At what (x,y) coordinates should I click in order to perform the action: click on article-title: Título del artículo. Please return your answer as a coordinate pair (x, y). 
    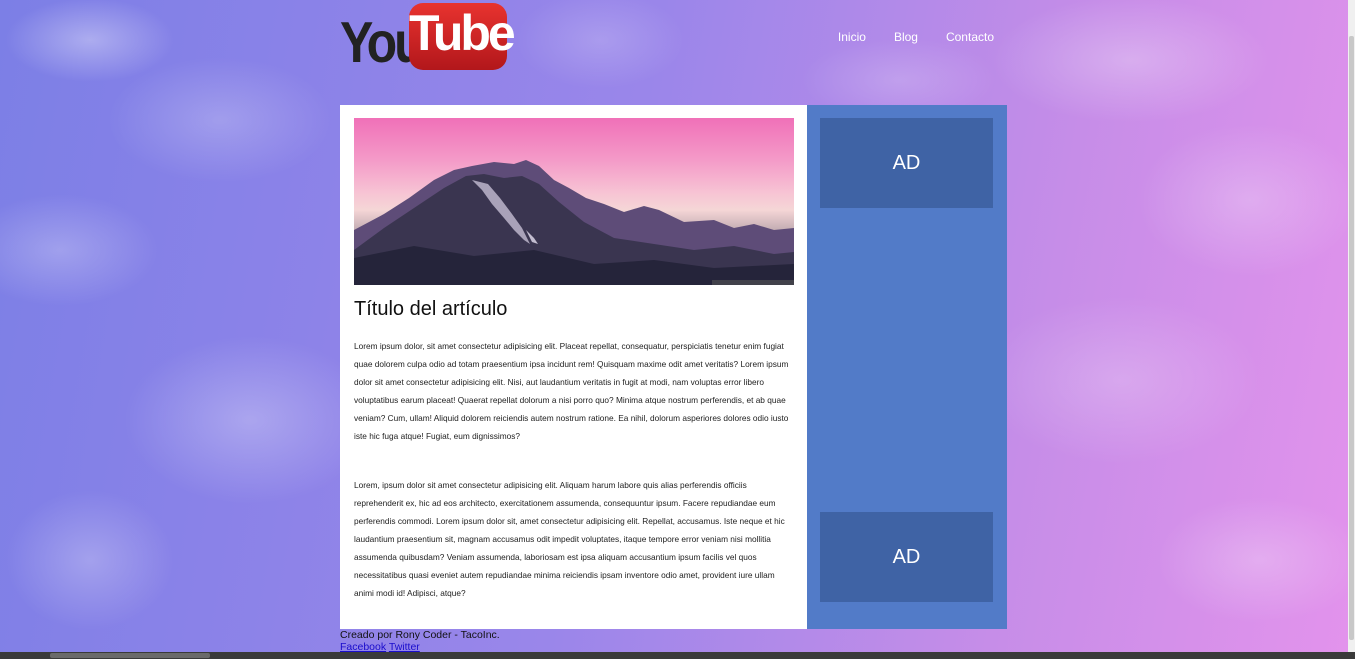
    Looking at the image, I should click on (431, 309).